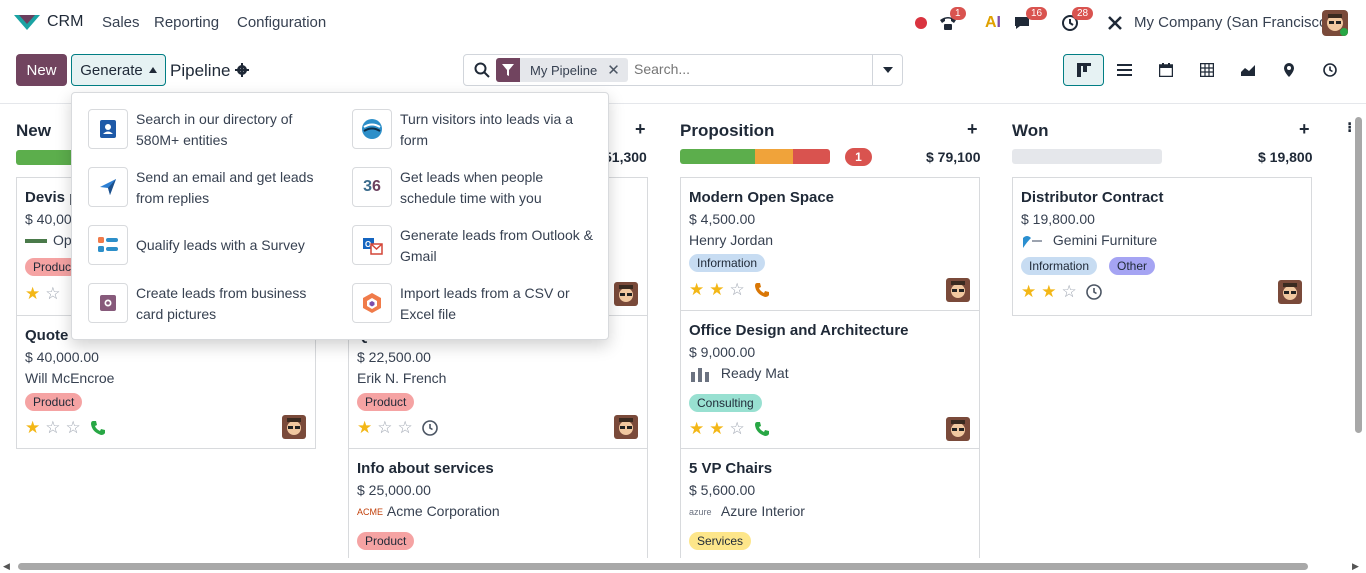  What do you see at coordinates (1115, 23) in the screenshot?
I see `tools-icon` at bounding box center [1115, 23].